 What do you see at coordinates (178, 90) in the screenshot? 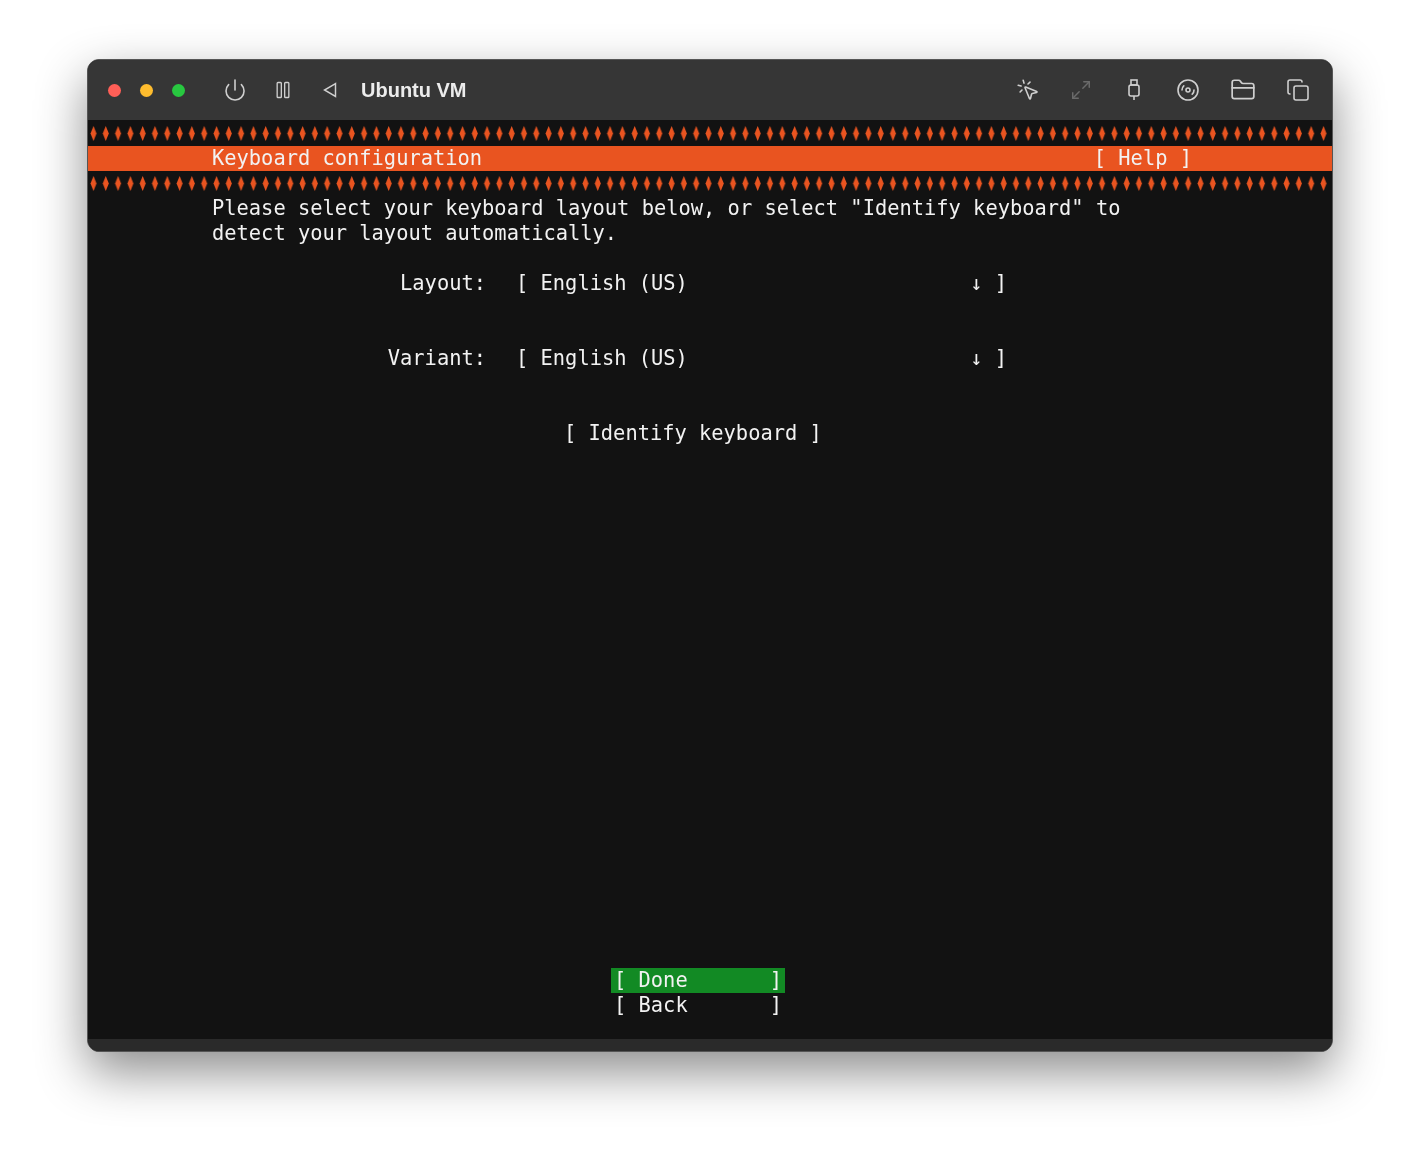
I see `zoom-button` at bounding box center [178, 90].